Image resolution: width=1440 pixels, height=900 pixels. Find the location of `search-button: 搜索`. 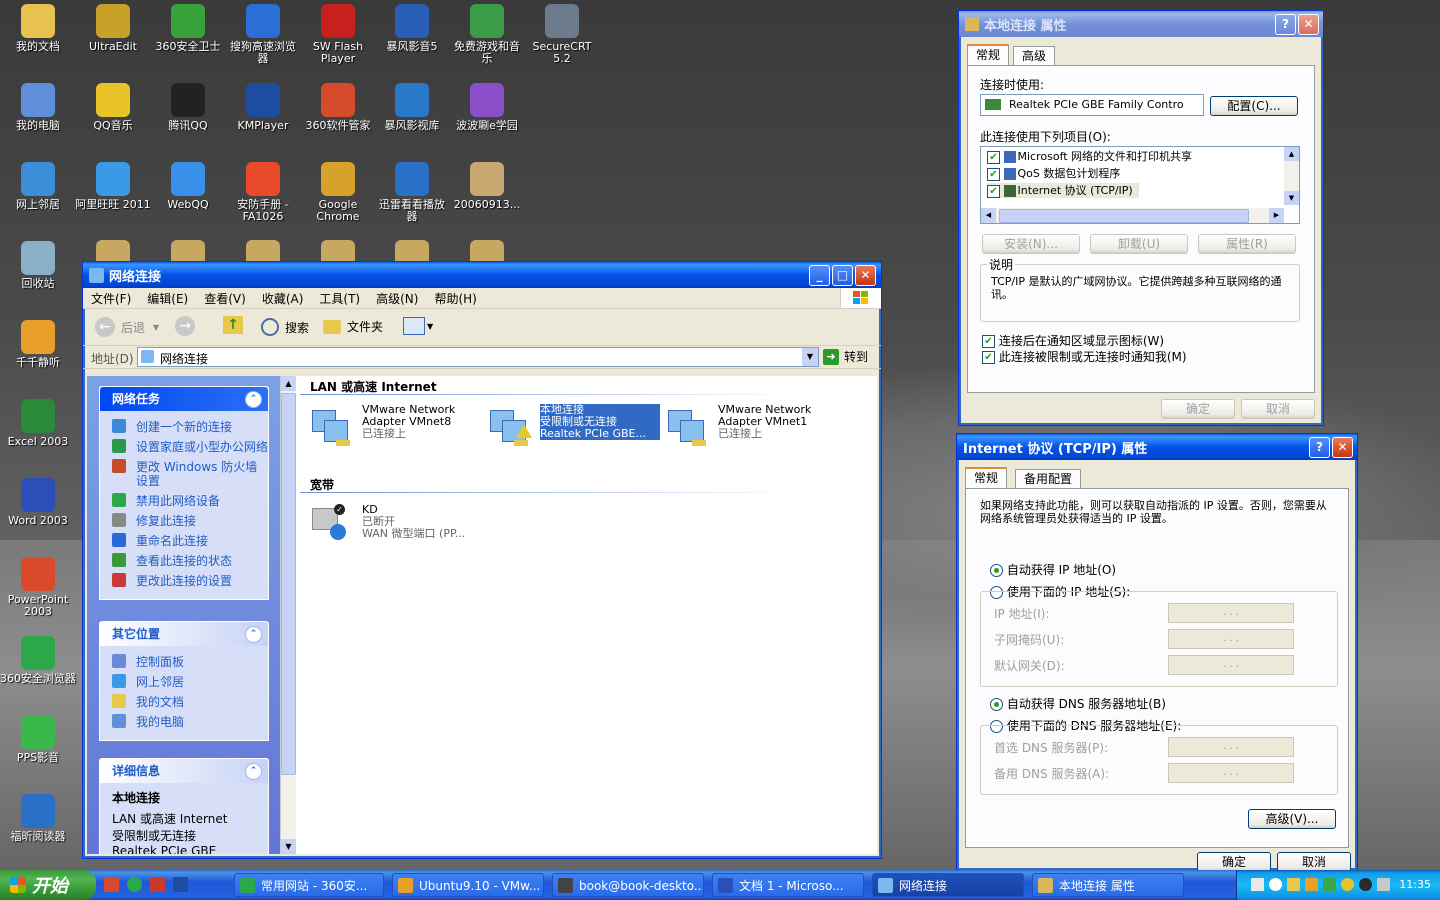

search-button: 搜索 is located at coordinates (285, 327).